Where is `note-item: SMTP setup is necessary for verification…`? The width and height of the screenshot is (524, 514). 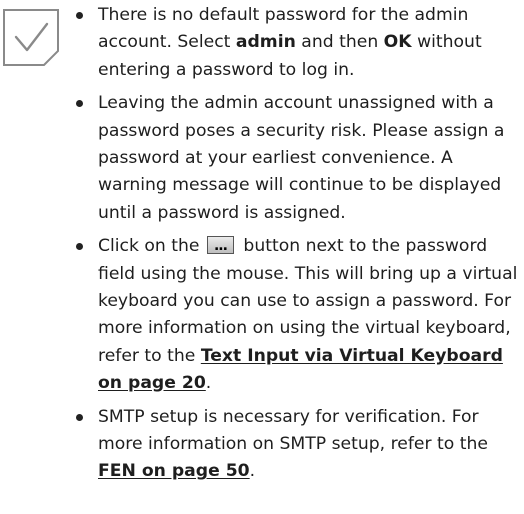 note-item: SMTP setup is necessary for verification… is located at coordinates (297, 445).